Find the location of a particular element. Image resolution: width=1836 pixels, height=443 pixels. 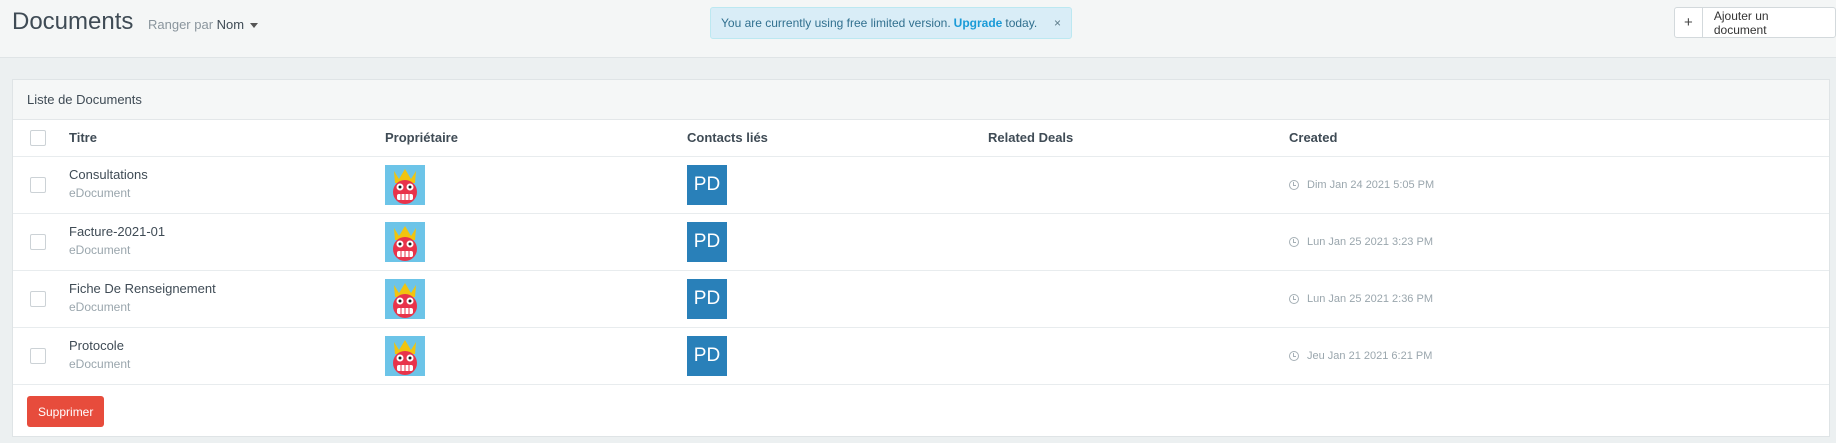

add-document-button: Ajouter un document is located at coordinates (1769, 22).